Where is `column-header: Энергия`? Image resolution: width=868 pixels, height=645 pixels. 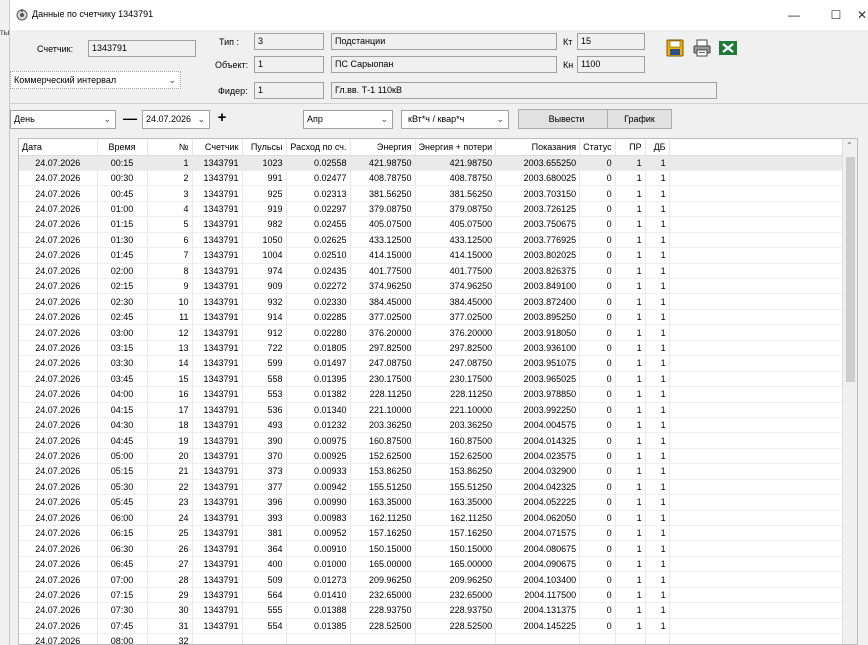 column-header: Энергия is located at coordinates (383, 147).